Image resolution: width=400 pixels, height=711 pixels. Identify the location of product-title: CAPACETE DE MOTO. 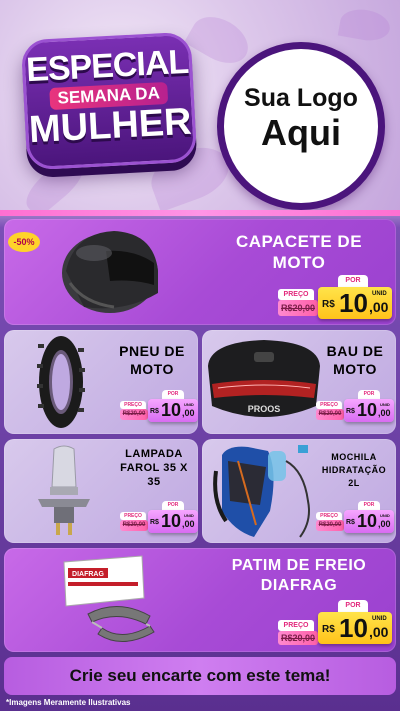
(299, 252).